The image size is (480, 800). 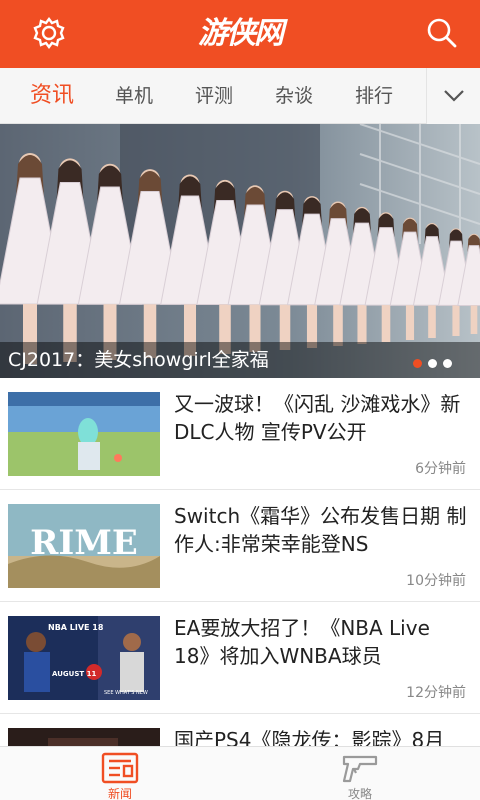 I want to click on tab-chat: 杂谈, so click(x=294, y=96).